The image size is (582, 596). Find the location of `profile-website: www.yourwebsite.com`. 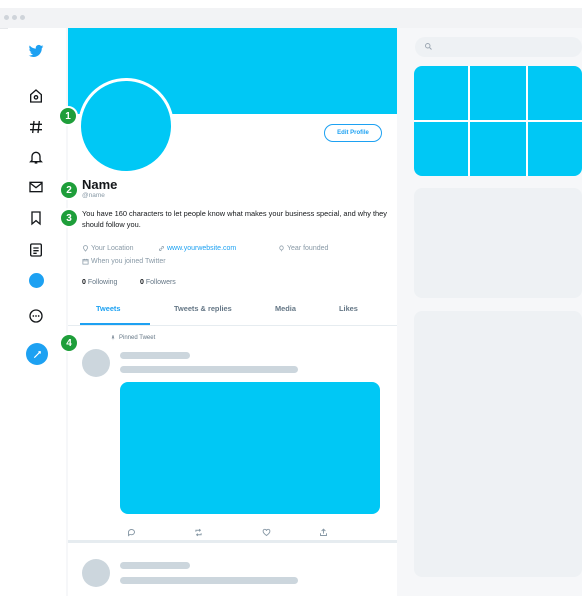

profile-website: www.yourwebsite.com is located at coordinates (197, 248).